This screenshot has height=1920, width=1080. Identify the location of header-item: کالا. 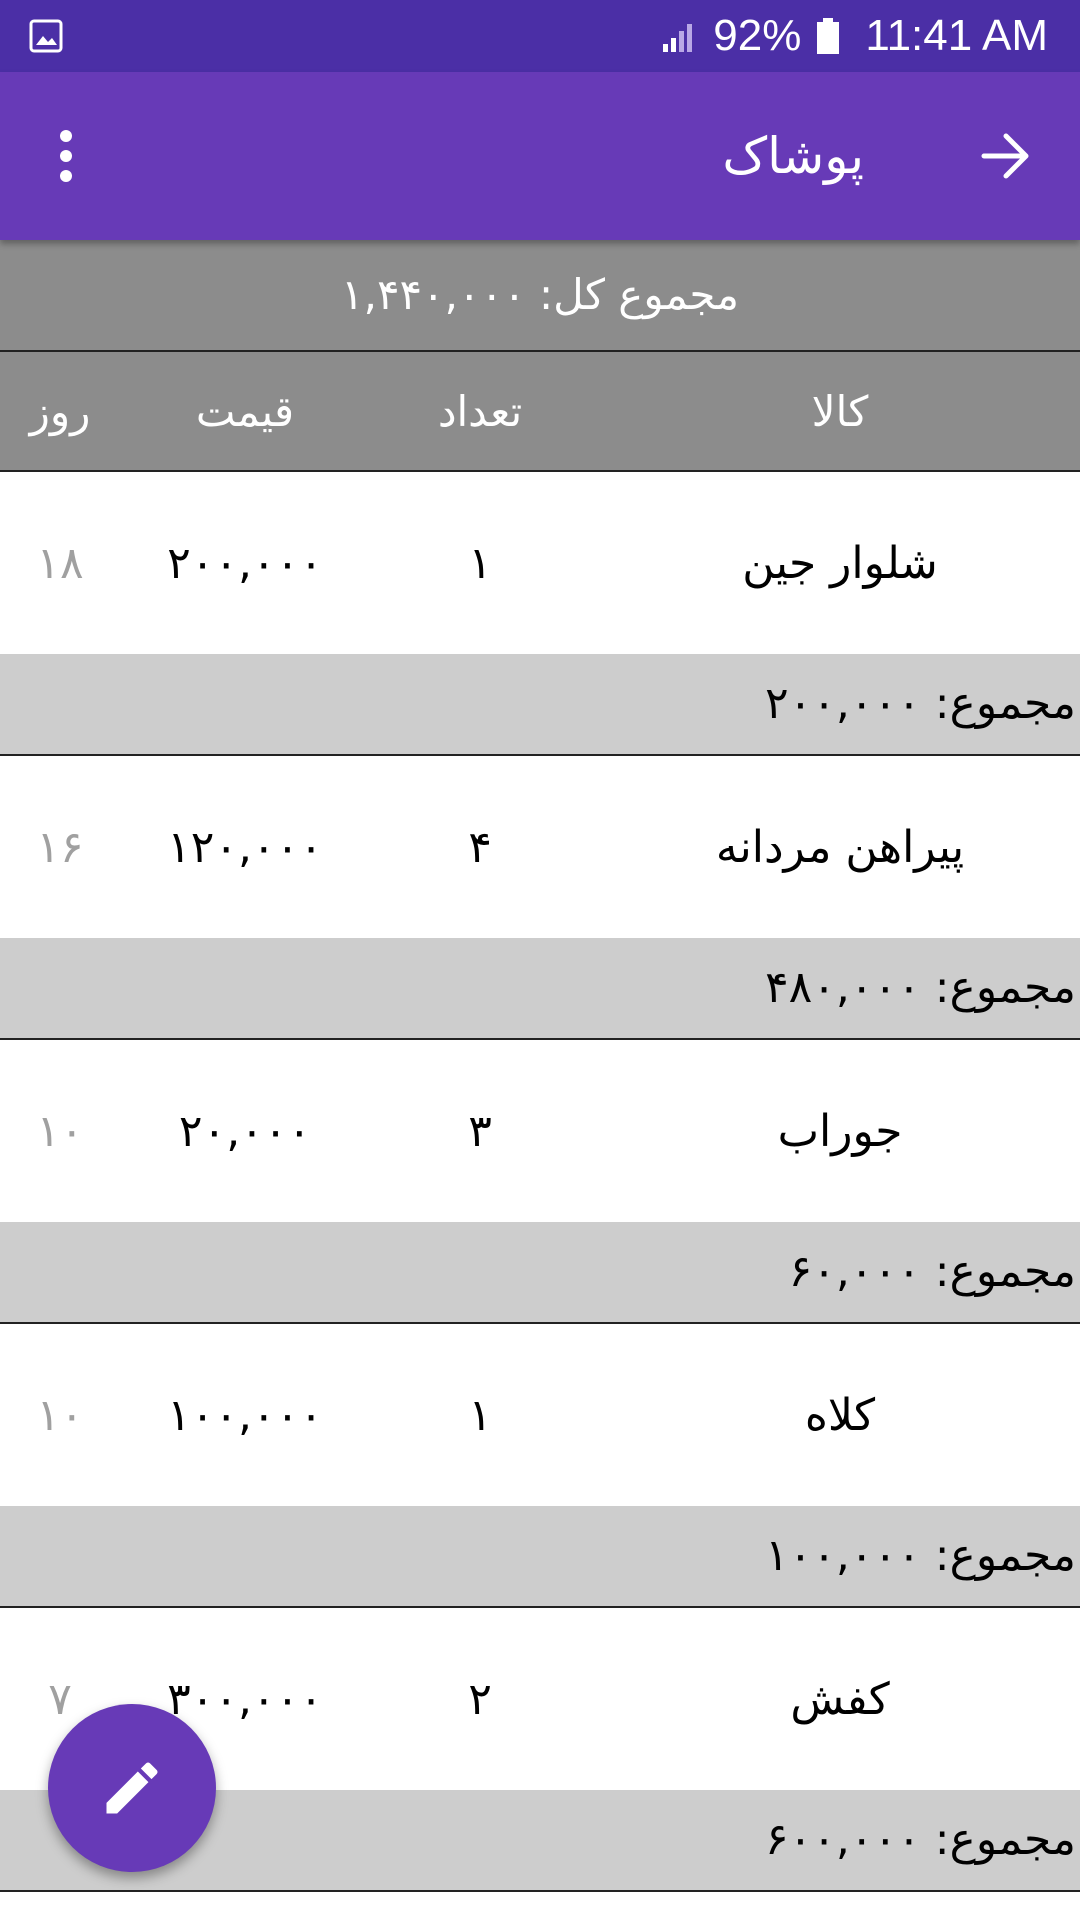
(840, 411).